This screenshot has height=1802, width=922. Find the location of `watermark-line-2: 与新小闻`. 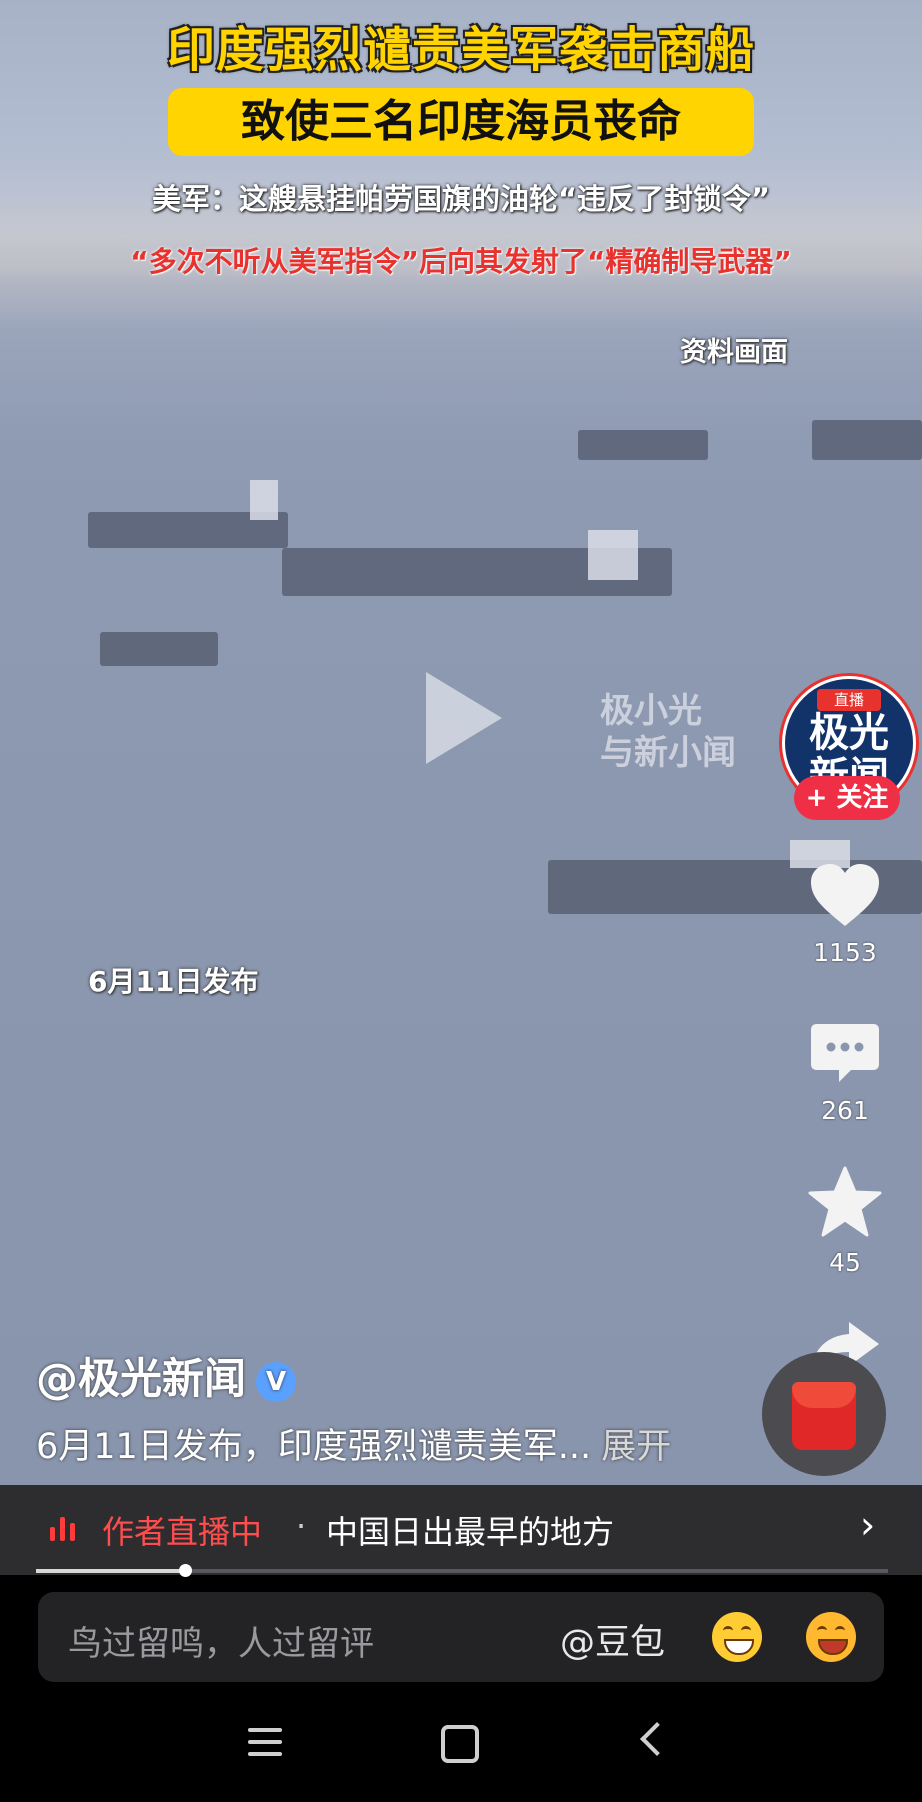

watermark-line-2: 与新小闻 is located at coordinates (668, 753).